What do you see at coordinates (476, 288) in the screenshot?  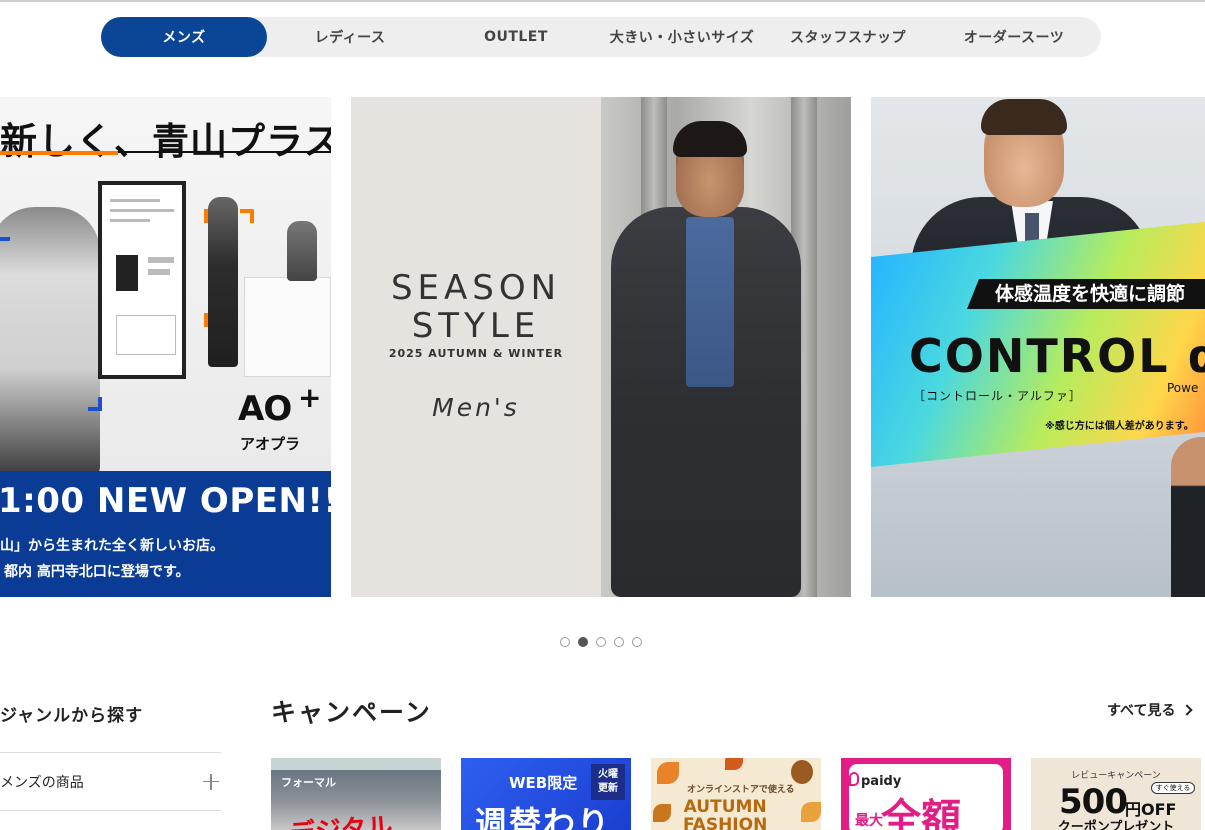 I see `slide2-season: SEASON` at bounding box center [476, 288].